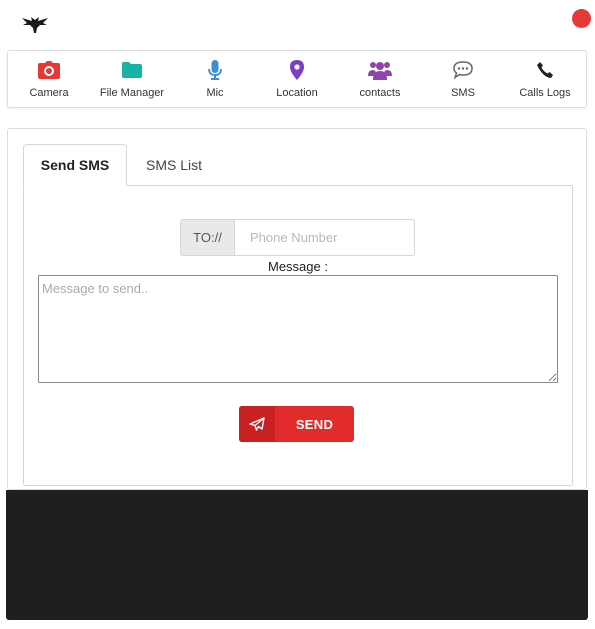  I want to click on nav-label-camera: Camera, so click(49, 93).